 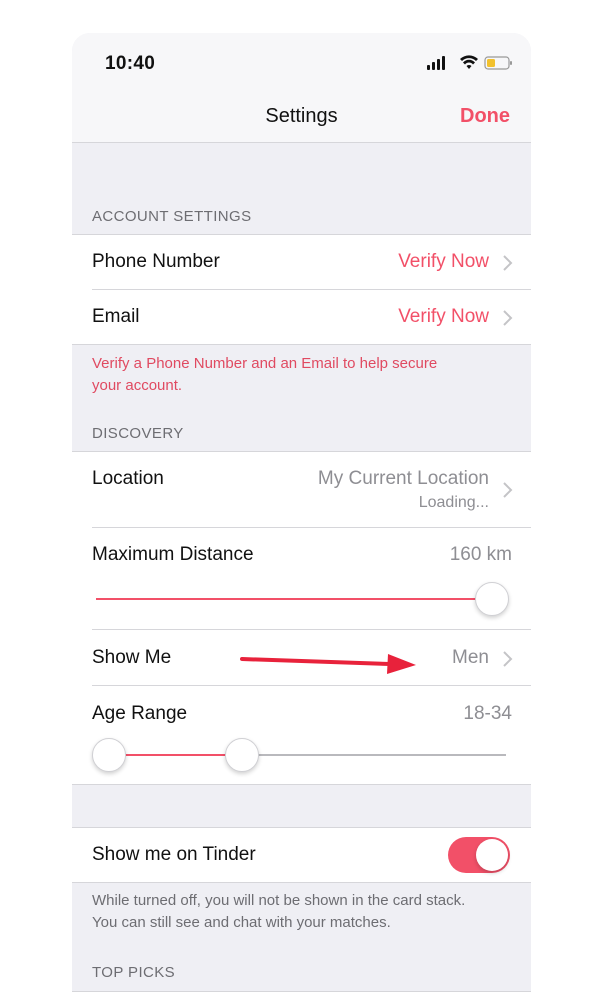 What do you see at coordinates (173, 554) in the screenshot?
I see `max-distance-label: Maximum Distance` at bounding box center [173, 554].